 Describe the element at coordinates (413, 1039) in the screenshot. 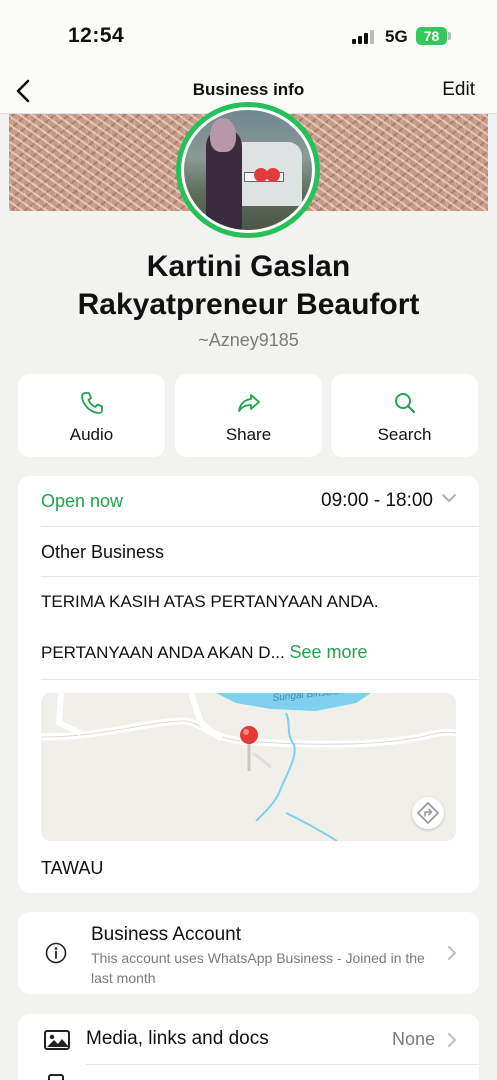

I see `media-count: None` at that location.